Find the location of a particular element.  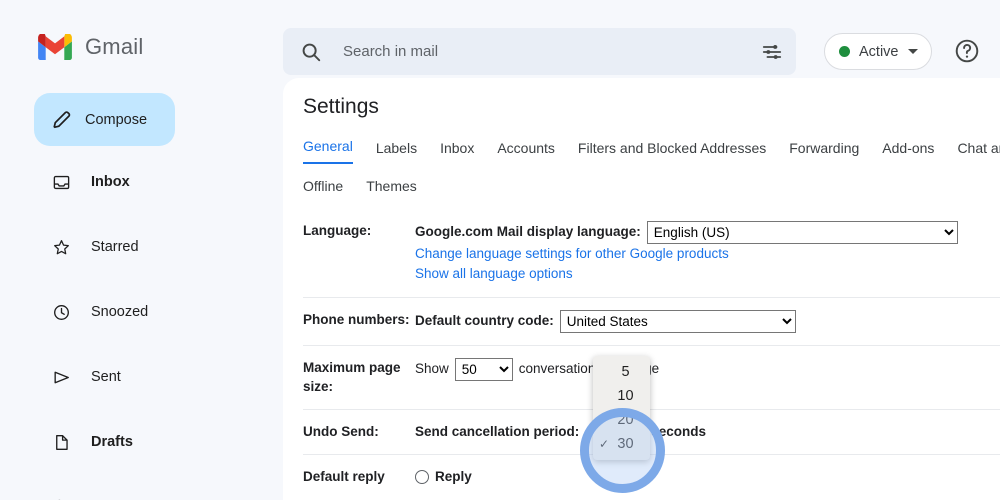

chevron-down-icon is located at coordinates (912, 51).